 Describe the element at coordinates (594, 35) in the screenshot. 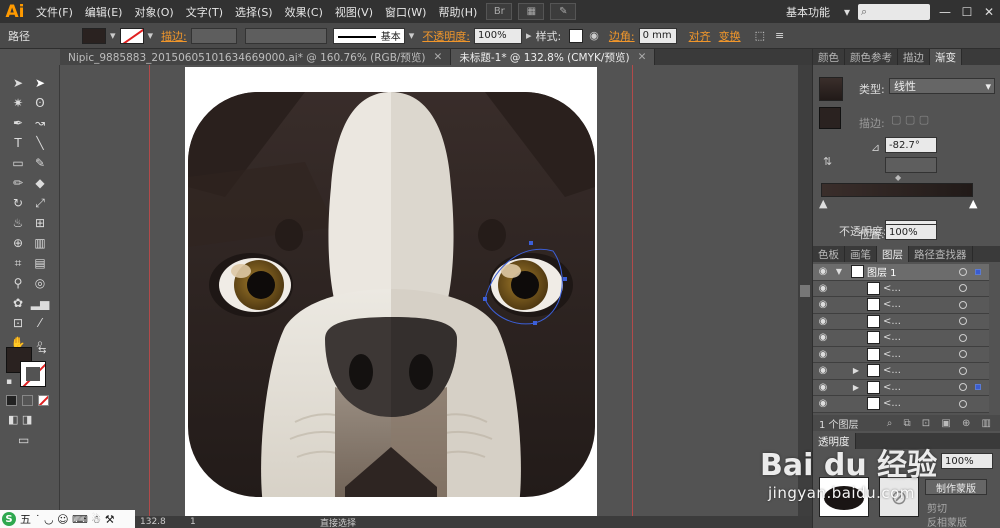

I see `recolor-icon: ◉` at that location.